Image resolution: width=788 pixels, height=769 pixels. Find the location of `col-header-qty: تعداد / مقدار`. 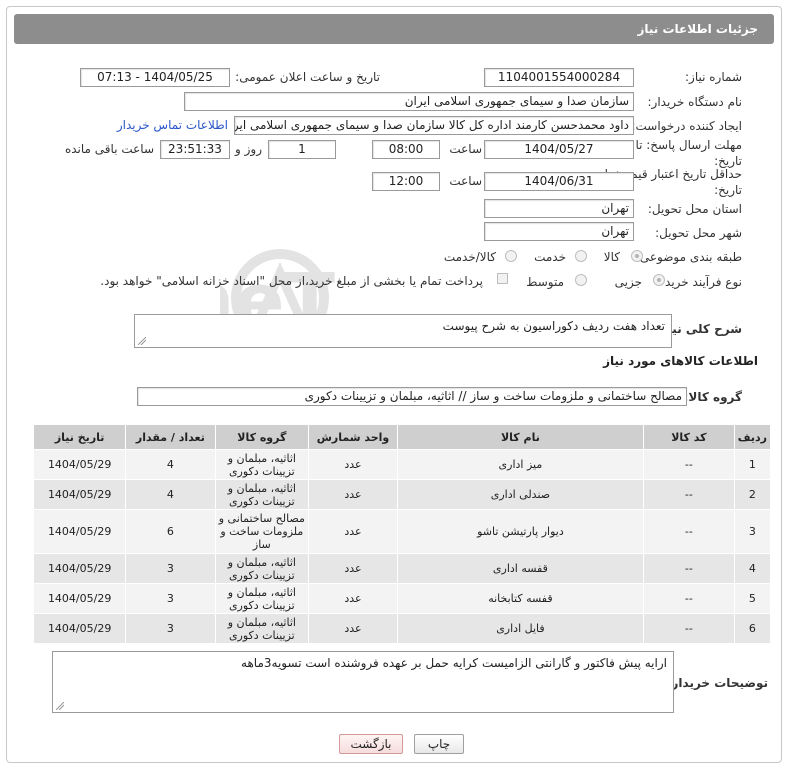

col-header-qty: تعداد / مقدار is located at coordinates (170, 437).